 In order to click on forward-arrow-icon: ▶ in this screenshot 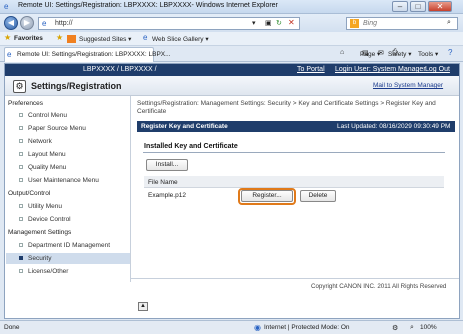, I will do `click(27, 23)`.